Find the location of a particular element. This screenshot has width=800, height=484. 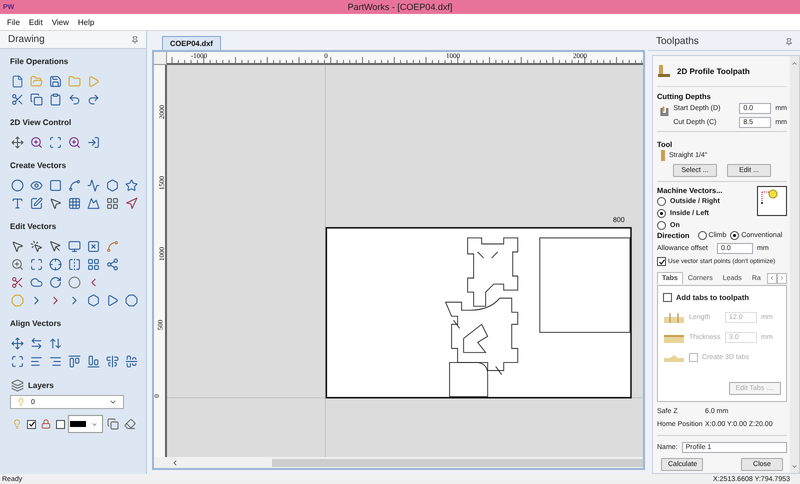

undo-icon is located at coordinates (74, 99).